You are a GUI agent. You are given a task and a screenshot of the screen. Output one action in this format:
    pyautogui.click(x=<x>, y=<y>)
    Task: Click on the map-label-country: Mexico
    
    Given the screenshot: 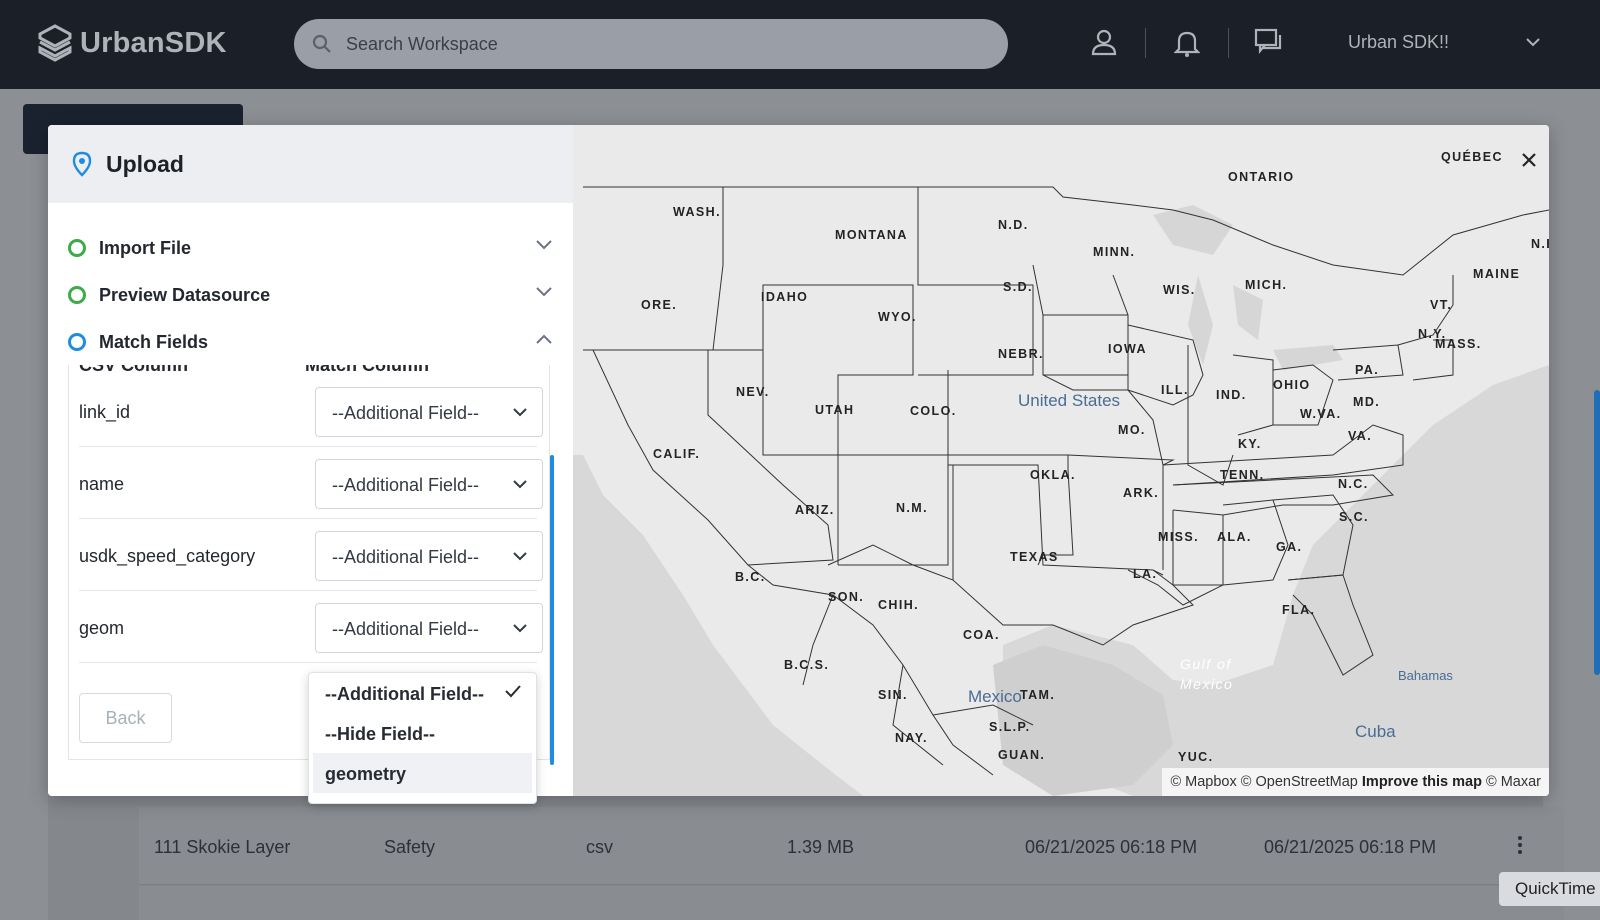 What is the action you would take?
    pyautogui.click(x=995, y=696)
    